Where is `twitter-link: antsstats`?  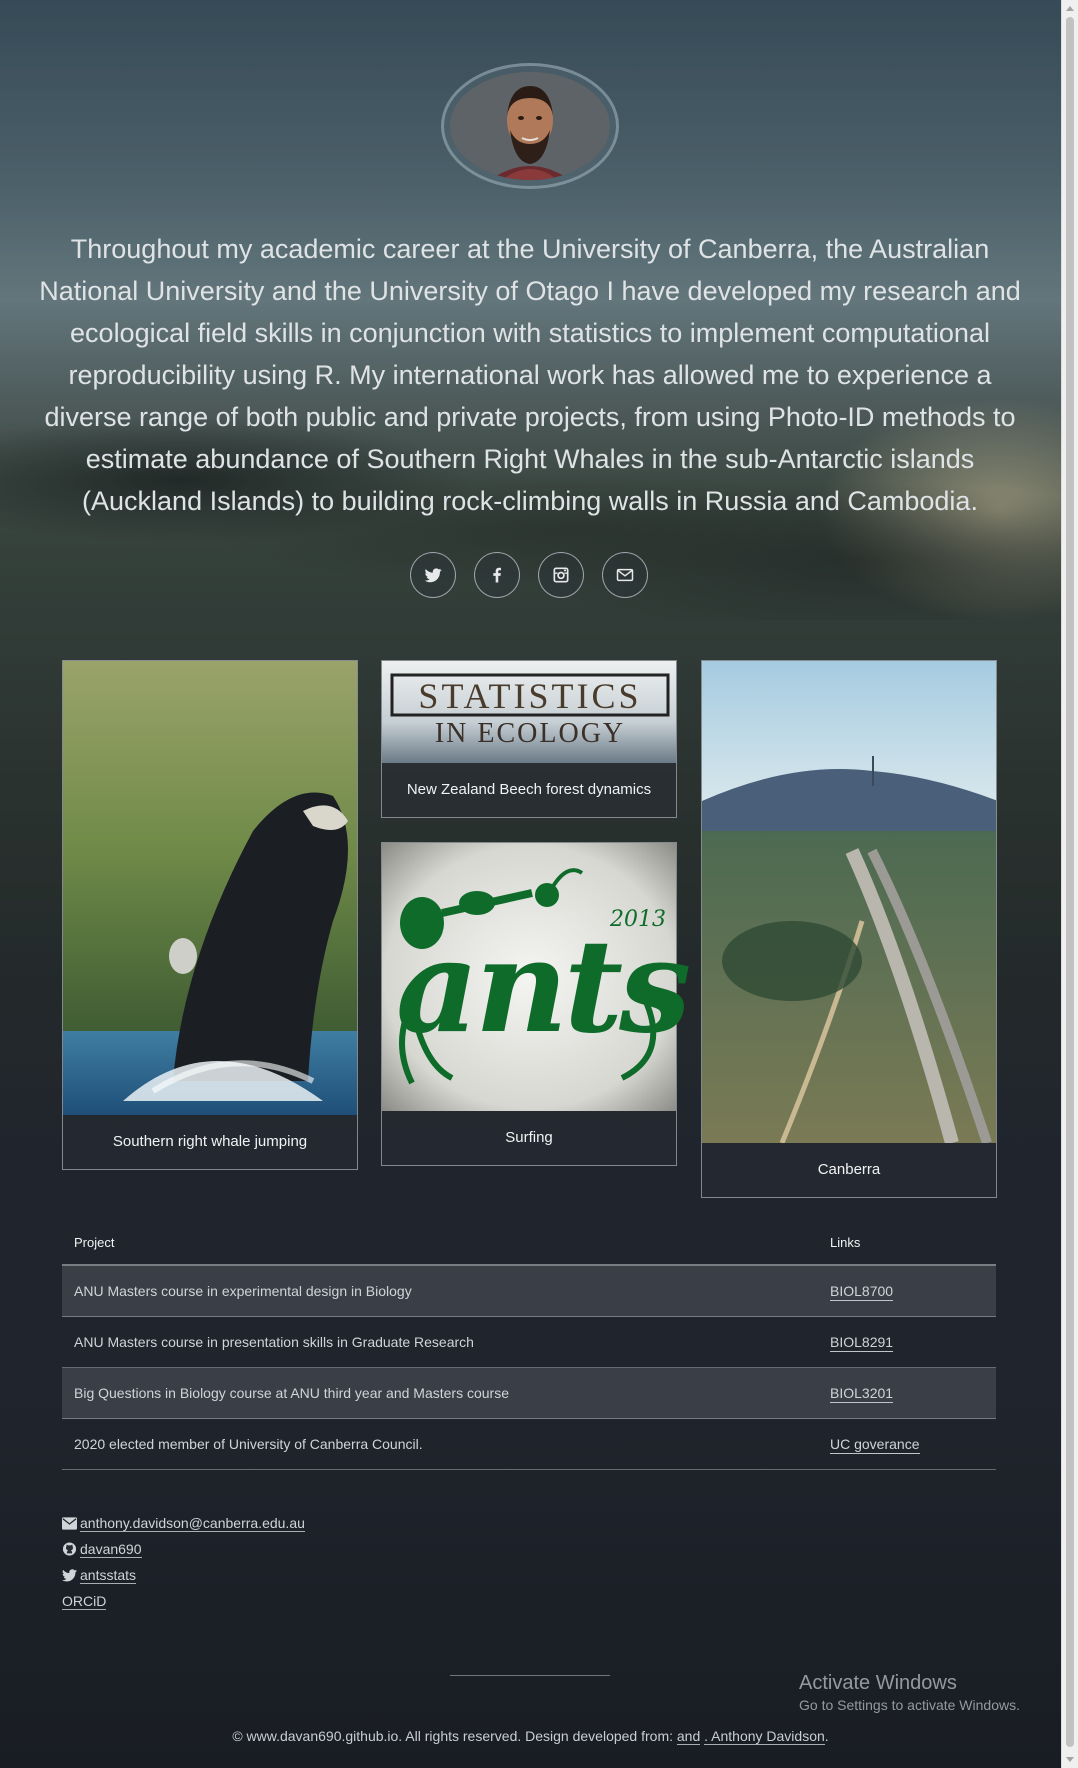 twitter-link: antsstats is located at coordinates (108, 1575).